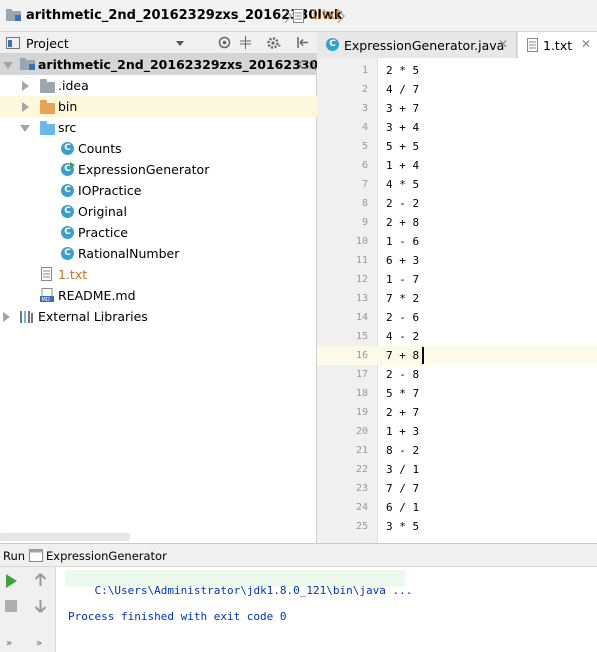  I want to click on text-file-icon, so click(532, 45).